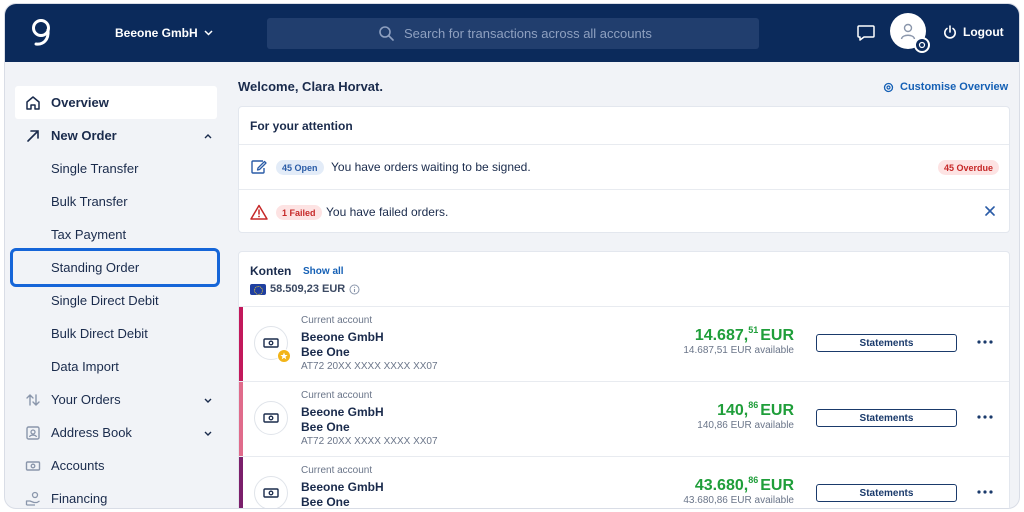 The width and height of the screenshot is (1024, 512). Describe the element at coordinates (299, 212) in the screenshot. I see `failed-badge: 1 Failed` at that location.